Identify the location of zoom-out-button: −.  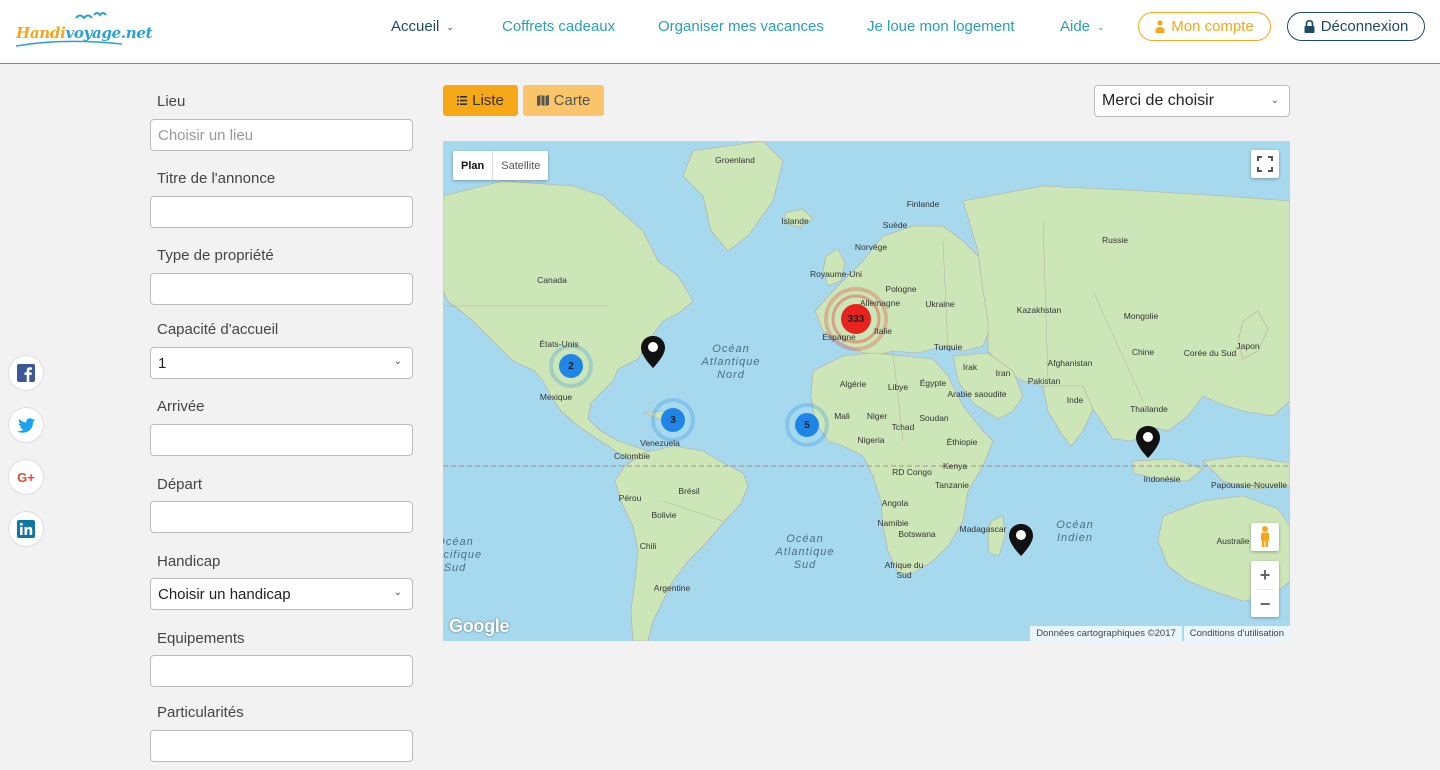
(1265, 604).